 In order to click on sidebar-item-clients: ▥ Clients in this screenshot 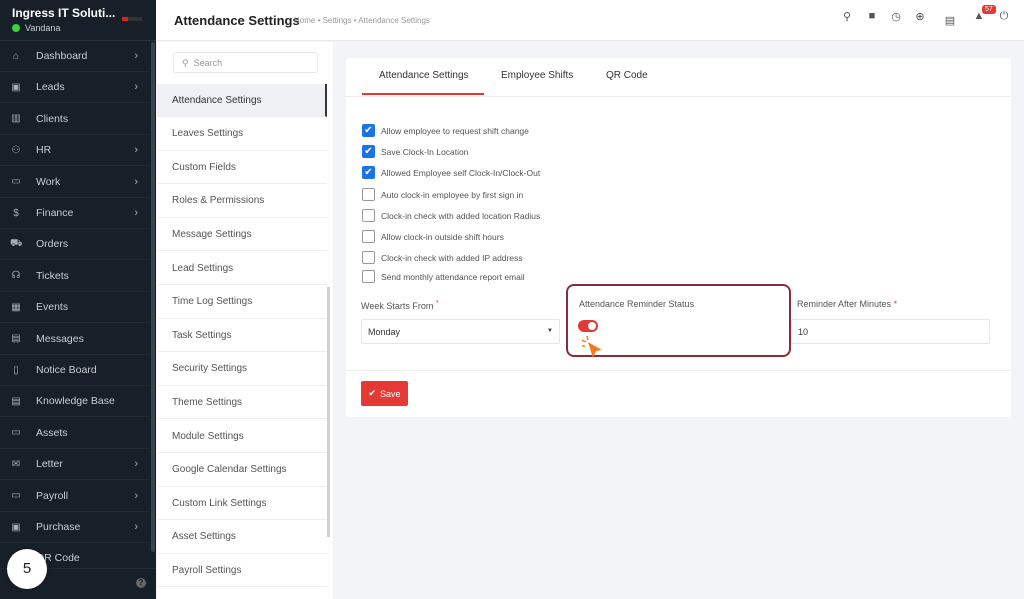, I will do `click(75, 119)`.